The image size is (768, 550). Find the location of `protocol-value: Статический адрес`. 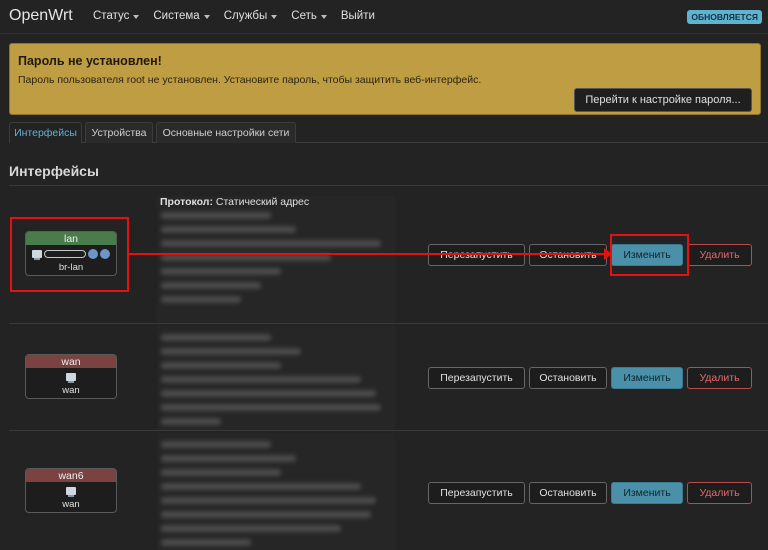

protocol-value: Статический адрес is located at coordinates (262, 202).